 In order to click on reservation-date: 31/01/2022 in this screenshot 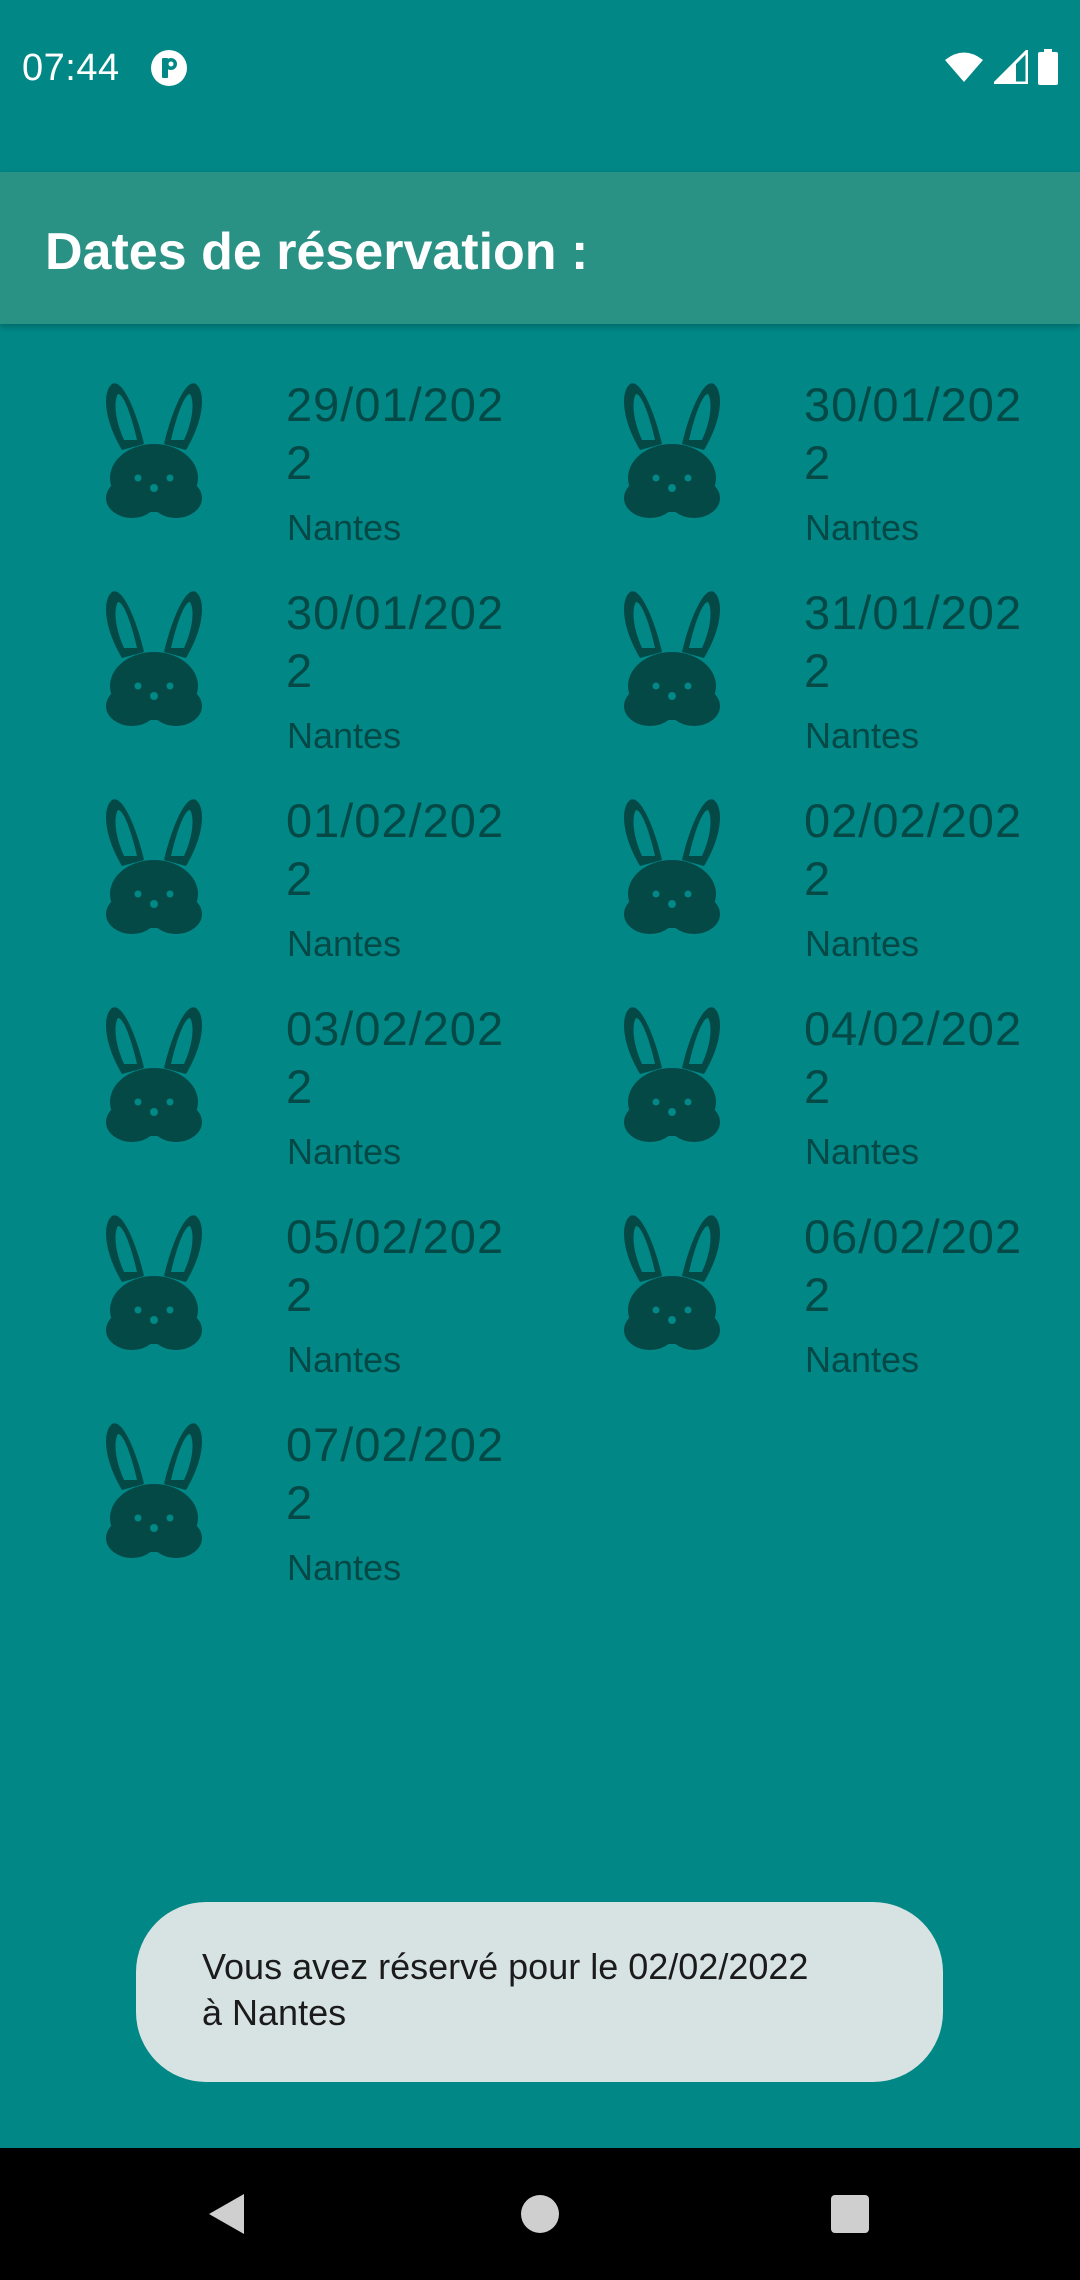, I will do `click(913, 641)`.